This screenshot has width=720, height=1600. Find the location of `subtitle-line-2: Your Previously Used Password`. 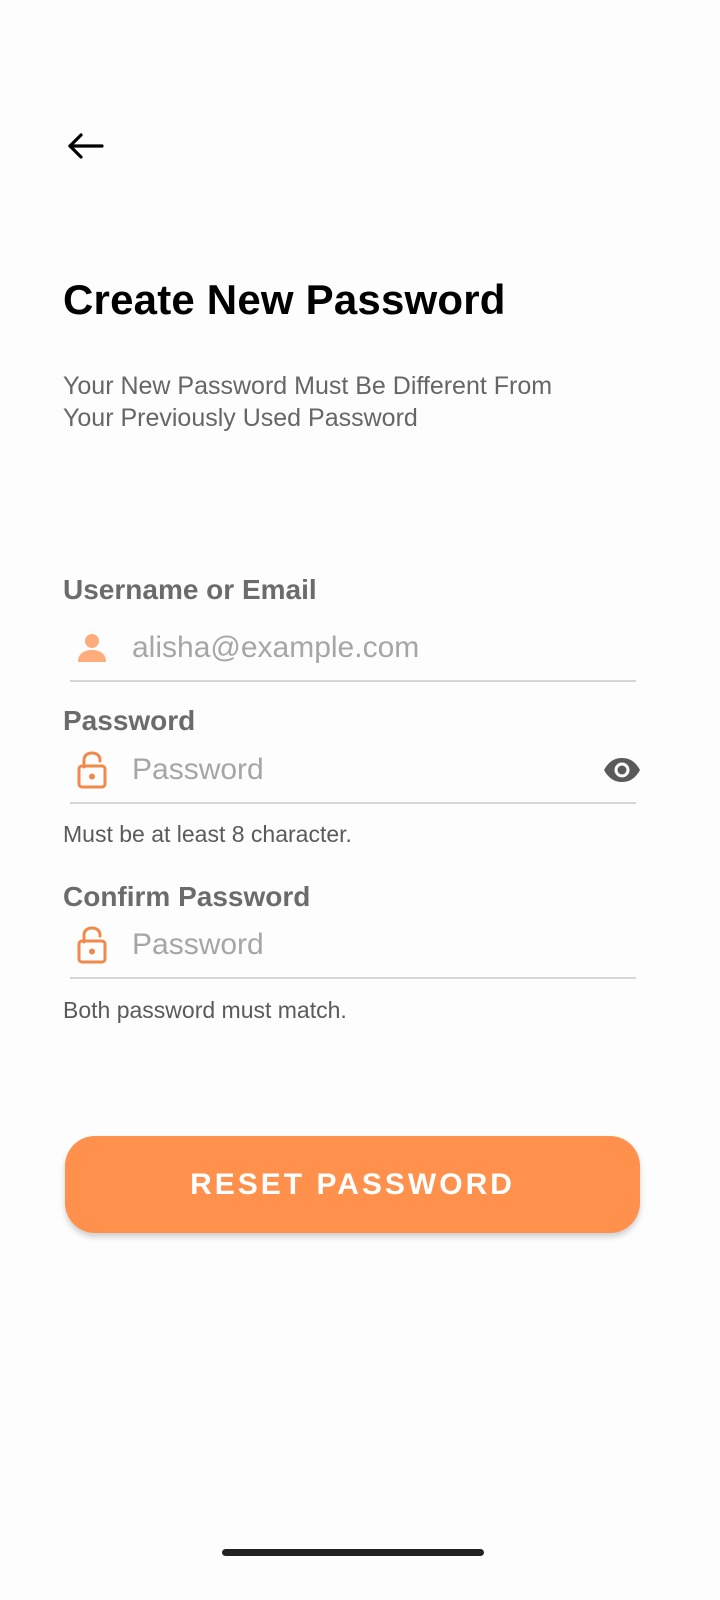

subtitle-line-2: Your Previously Used Password is located at coordinates (240, 418).